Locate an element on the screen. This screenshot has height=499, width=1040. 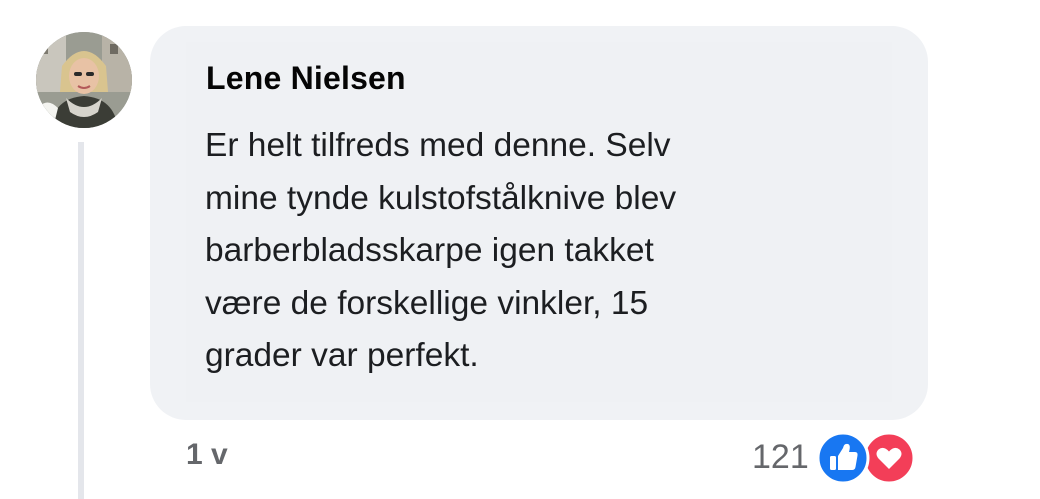
comment-author-name: Lene Nielsen is located at coordinates (306, 78).